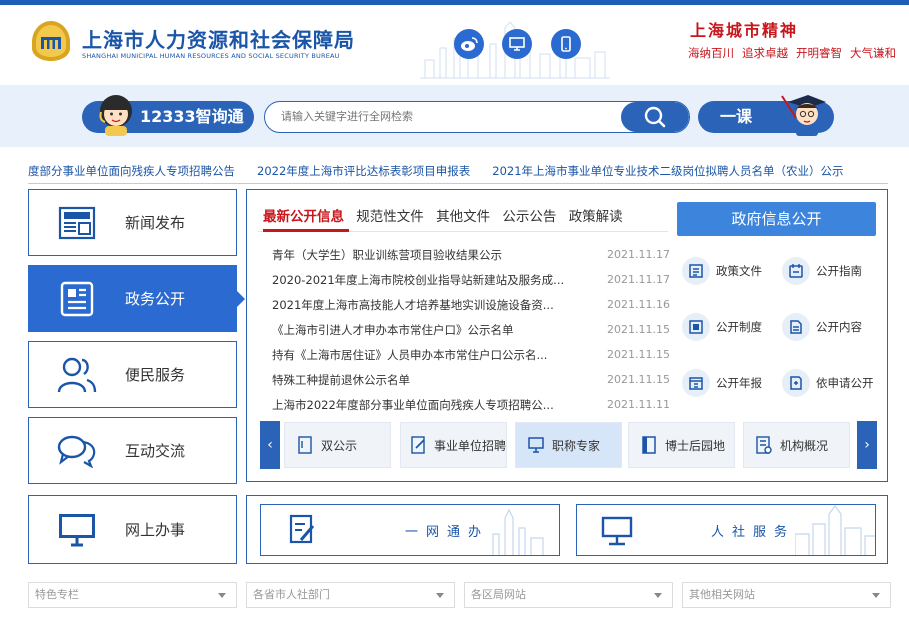 This screenshot has height=630, width=909. Describe the element at coordinates (517, 44) in the screenshot. I see `monitor-icon` at that location.